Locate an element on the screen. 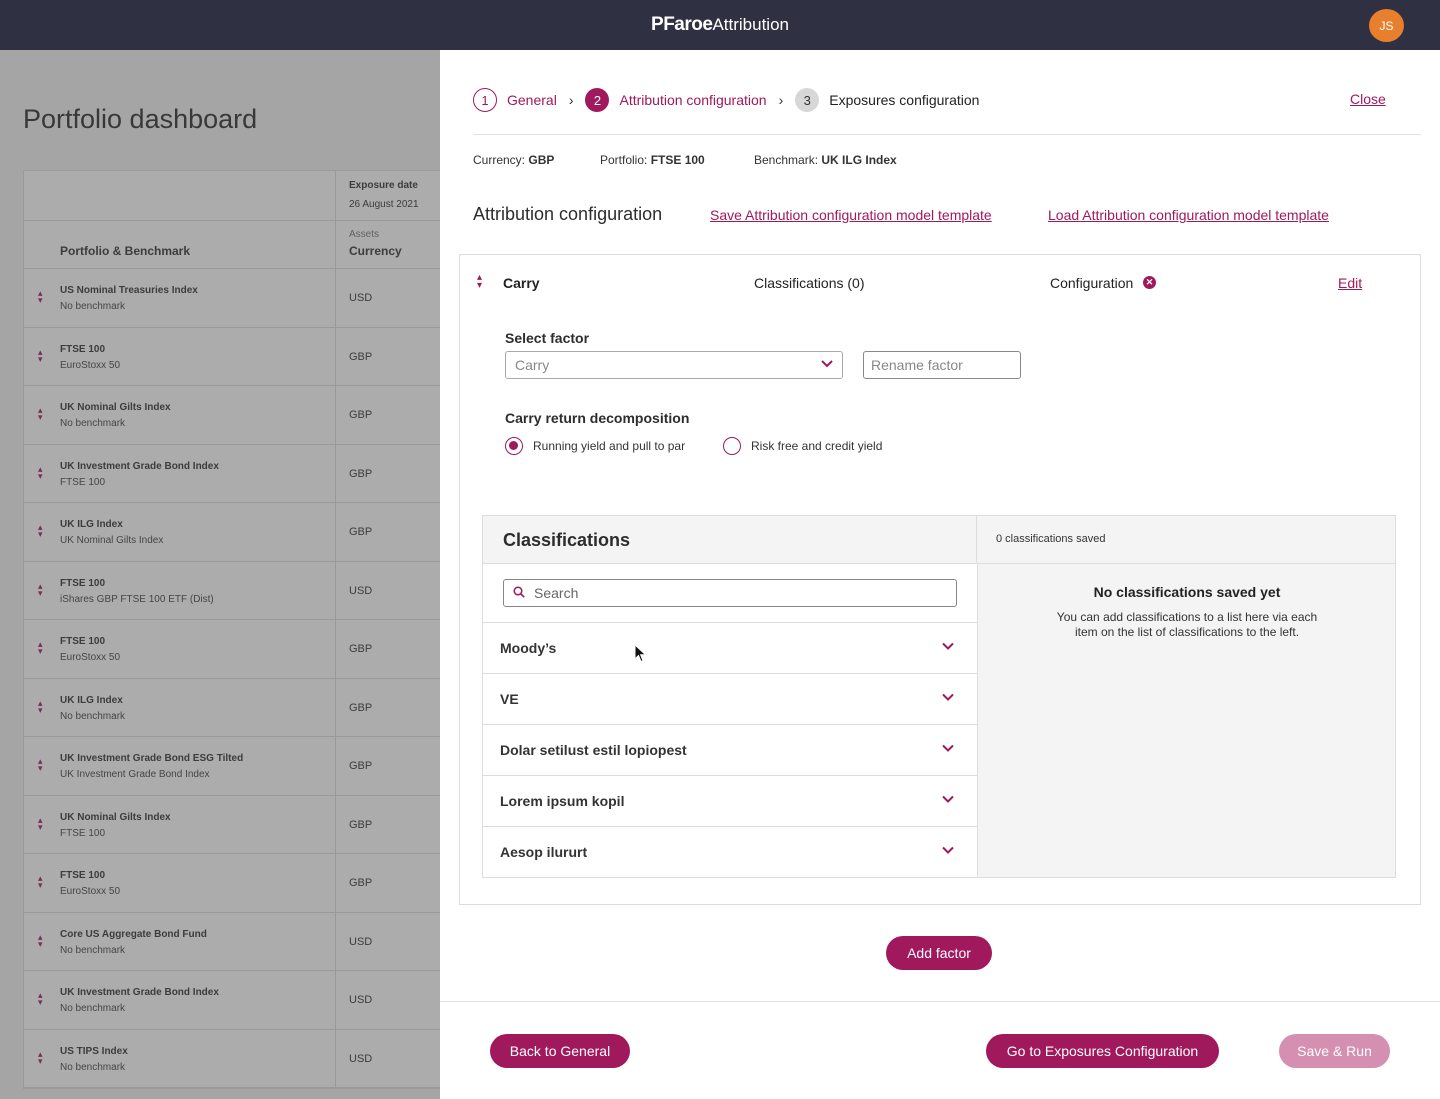 Image resolution: width=1440 pixels, height=1099 pixels. benchmark-info: Benchmark: UK ILG Index is located at coordinates (825, 160).